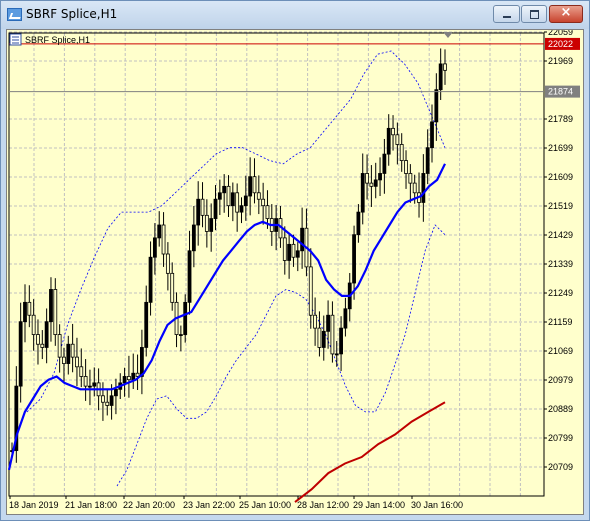 This screenshot has width=590, height=521. I want to click on red-indicator-line, so click(370, 452).